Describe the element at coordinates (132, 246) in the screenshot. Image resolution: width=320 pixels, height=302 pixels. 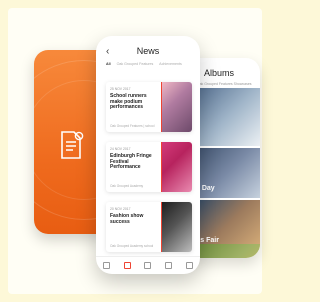
I see `article-source: Oak Grouped Academy school` at that location.